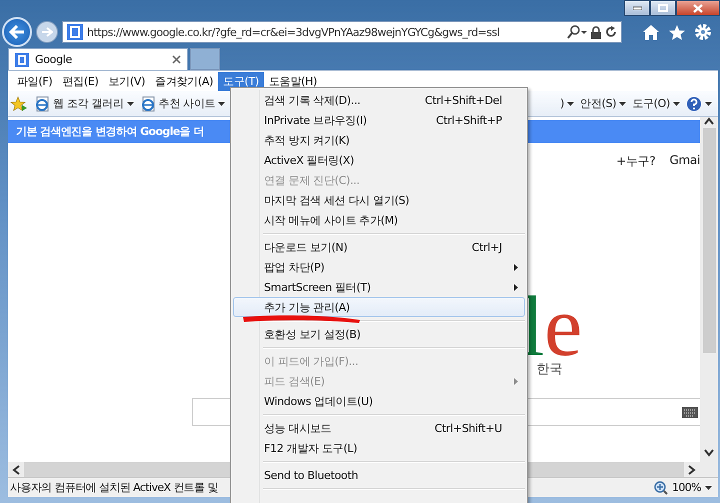  What do you see at coordinates (54, 59) in the screenshot?
I see `tab-title: Google` at bounding box center [54, 59].